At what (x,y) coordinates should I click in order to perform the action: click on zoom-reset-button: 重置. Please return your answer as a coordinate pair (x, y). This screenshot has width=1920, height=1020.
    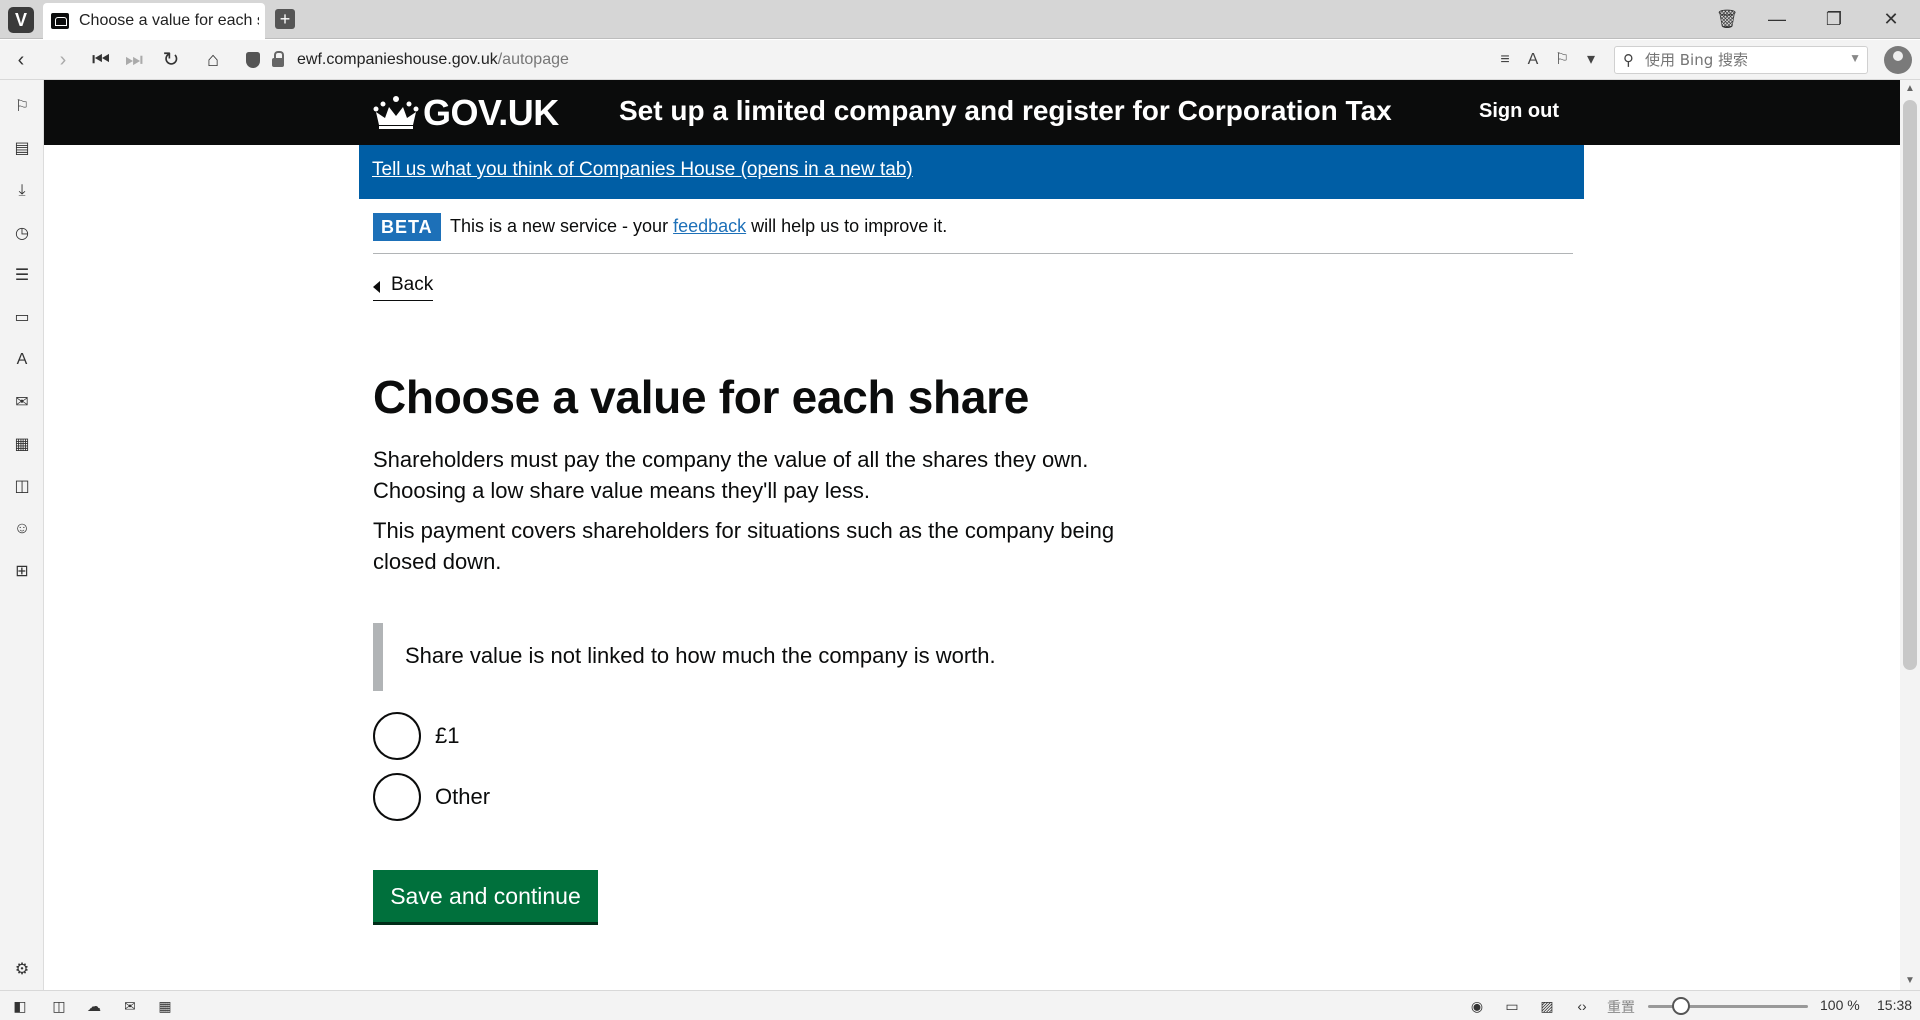
    Looking at the image, I should click on (1621, 1007).